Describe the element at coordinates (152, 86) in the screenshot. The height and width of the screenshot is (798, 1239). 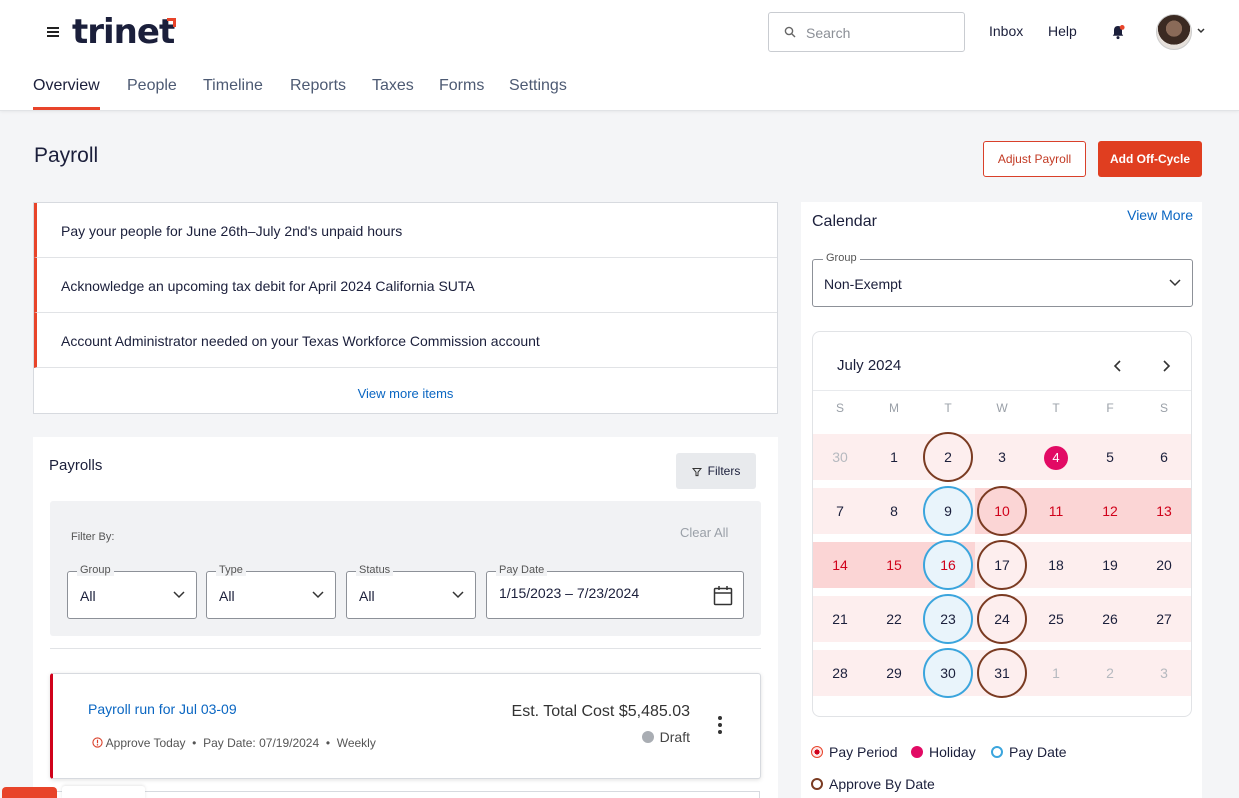
I see `tab-people: People` at that location.